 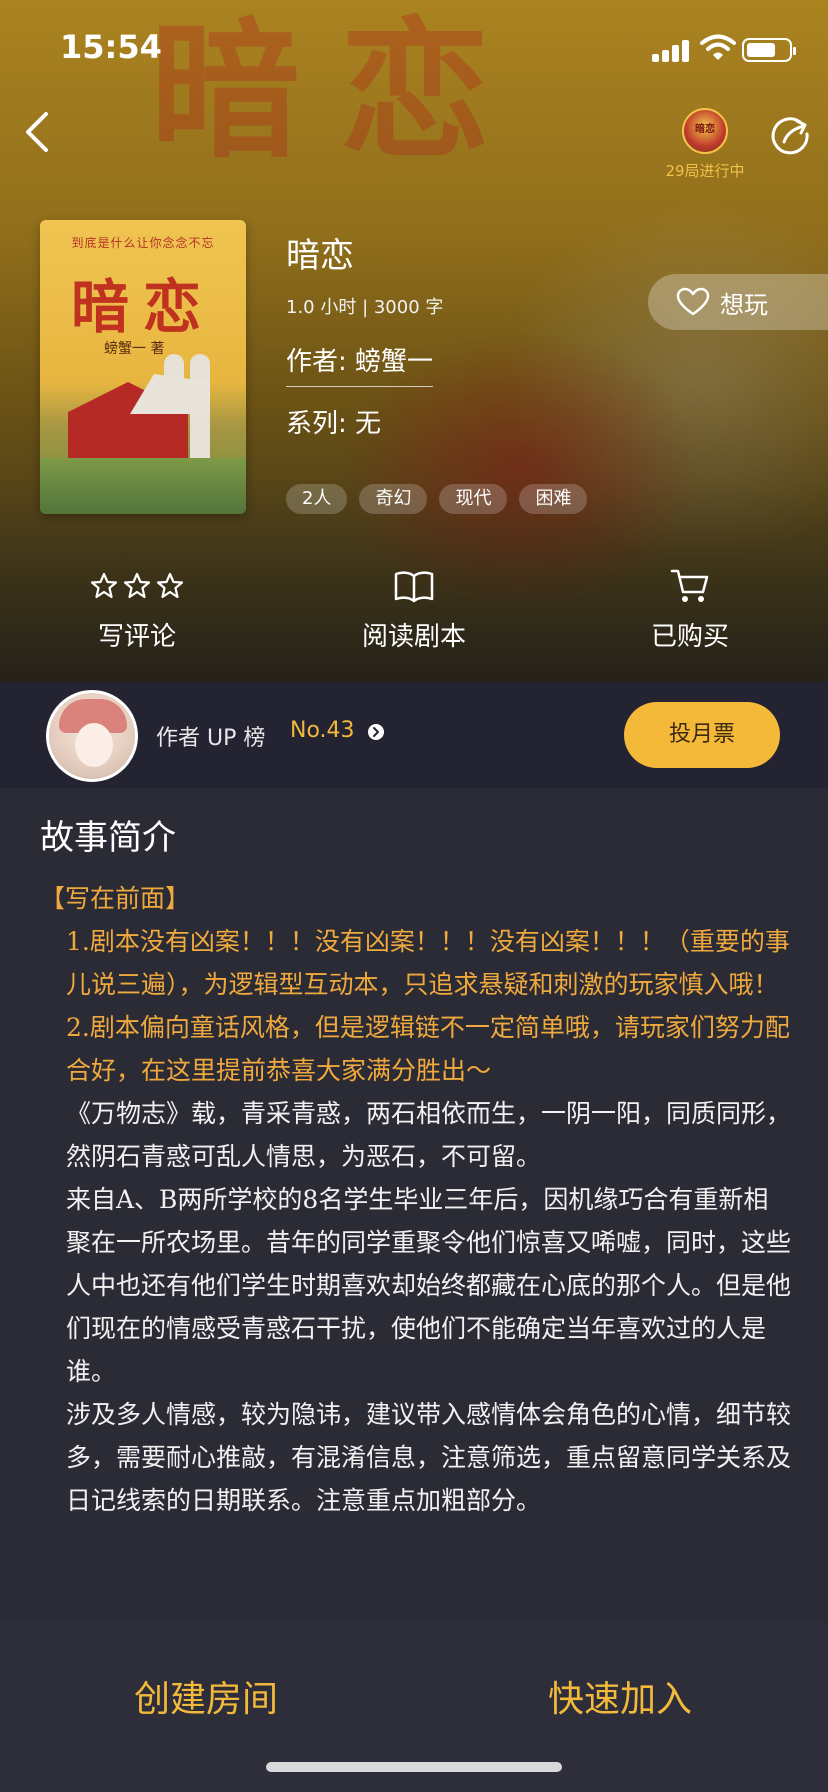 I want to click on back-arrow-icon, so click(x=38, y=132).